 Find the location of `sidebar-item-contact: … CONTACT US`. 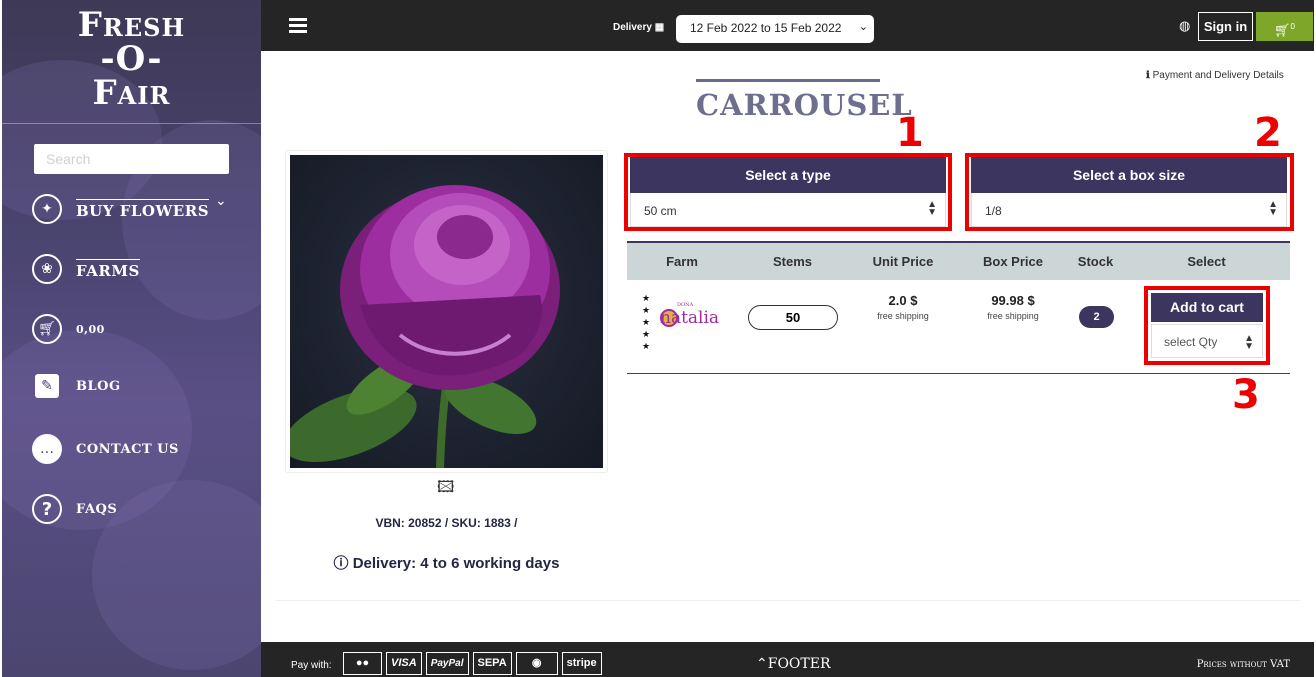

sidebar-item-contact: … CONTACT US is located at coordinates (105, 449).